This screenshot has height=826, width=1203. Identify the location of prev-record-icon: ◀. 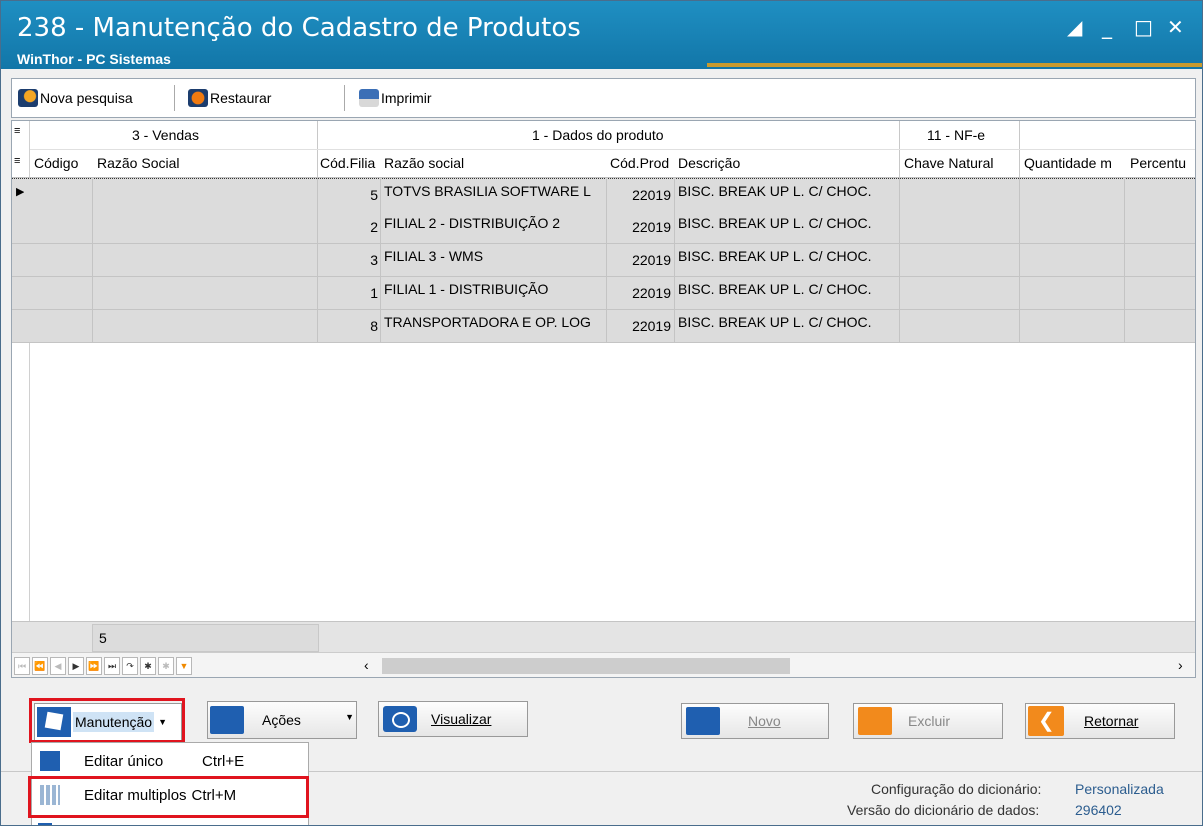
(58, 666).